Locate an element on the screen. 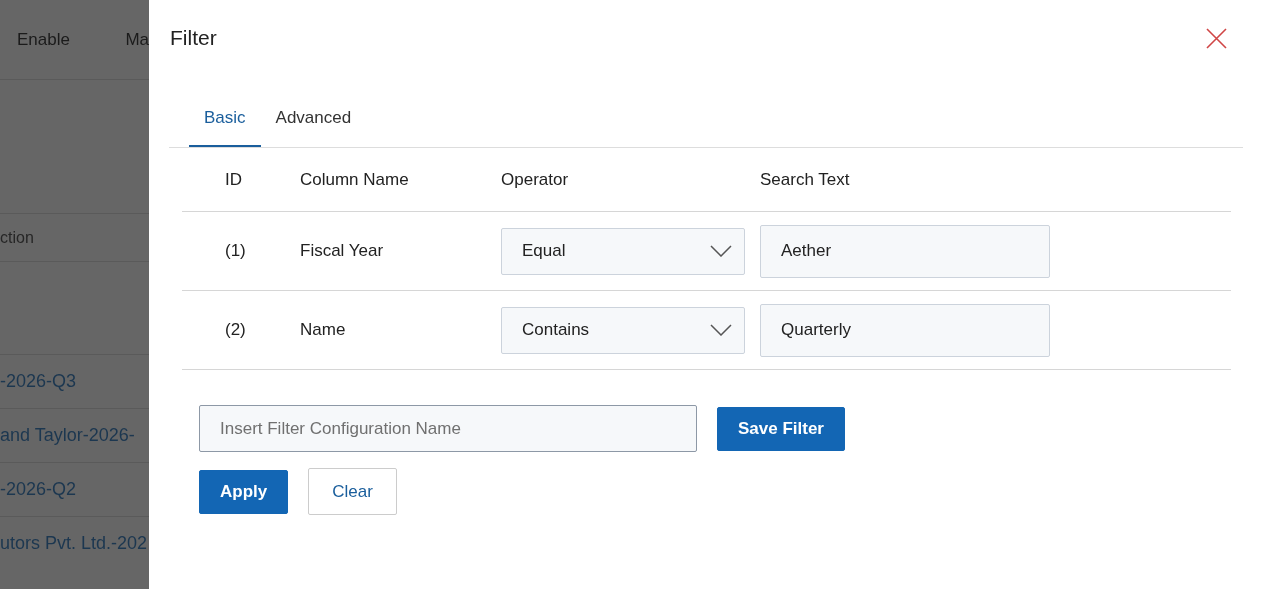 The image size is (1263, 589). operator-dropdown: Equal is located at coordinates (623, 251).